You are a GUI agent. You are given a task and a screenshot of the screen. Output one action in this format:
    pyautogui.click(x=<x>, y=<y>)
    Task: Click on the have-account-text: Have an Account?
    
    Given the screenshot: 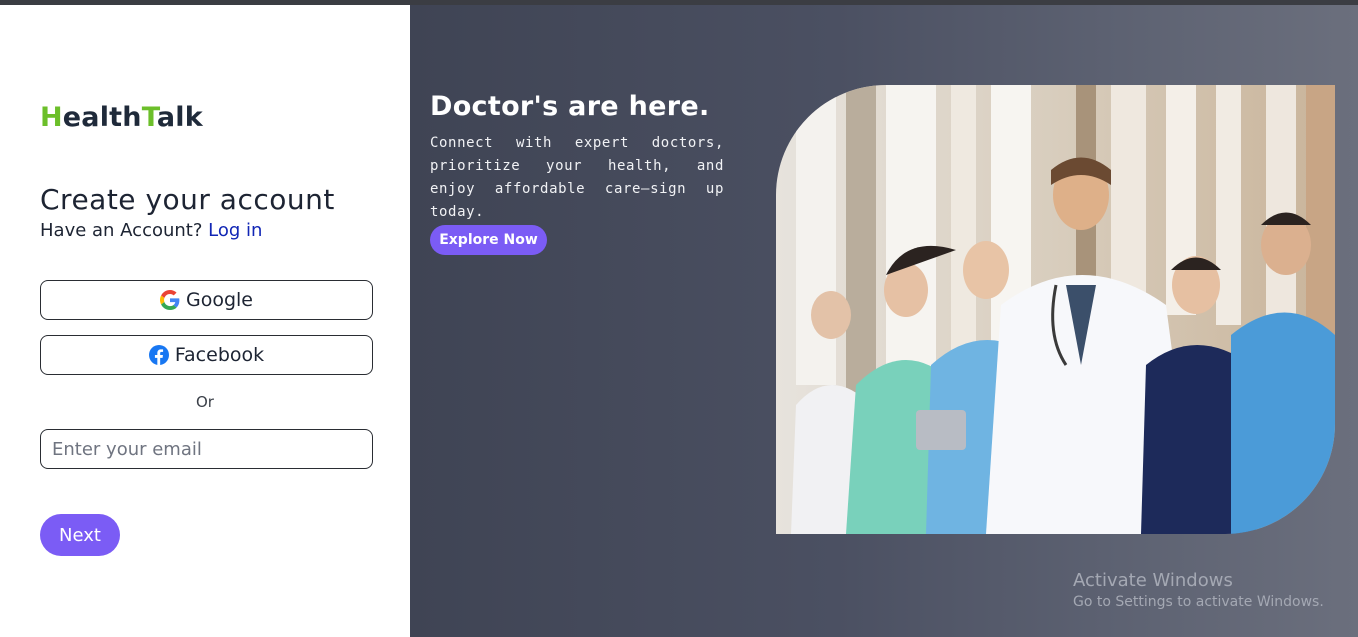 What is the action you would take?
    pyautogui.click(x=121, y=230)
    